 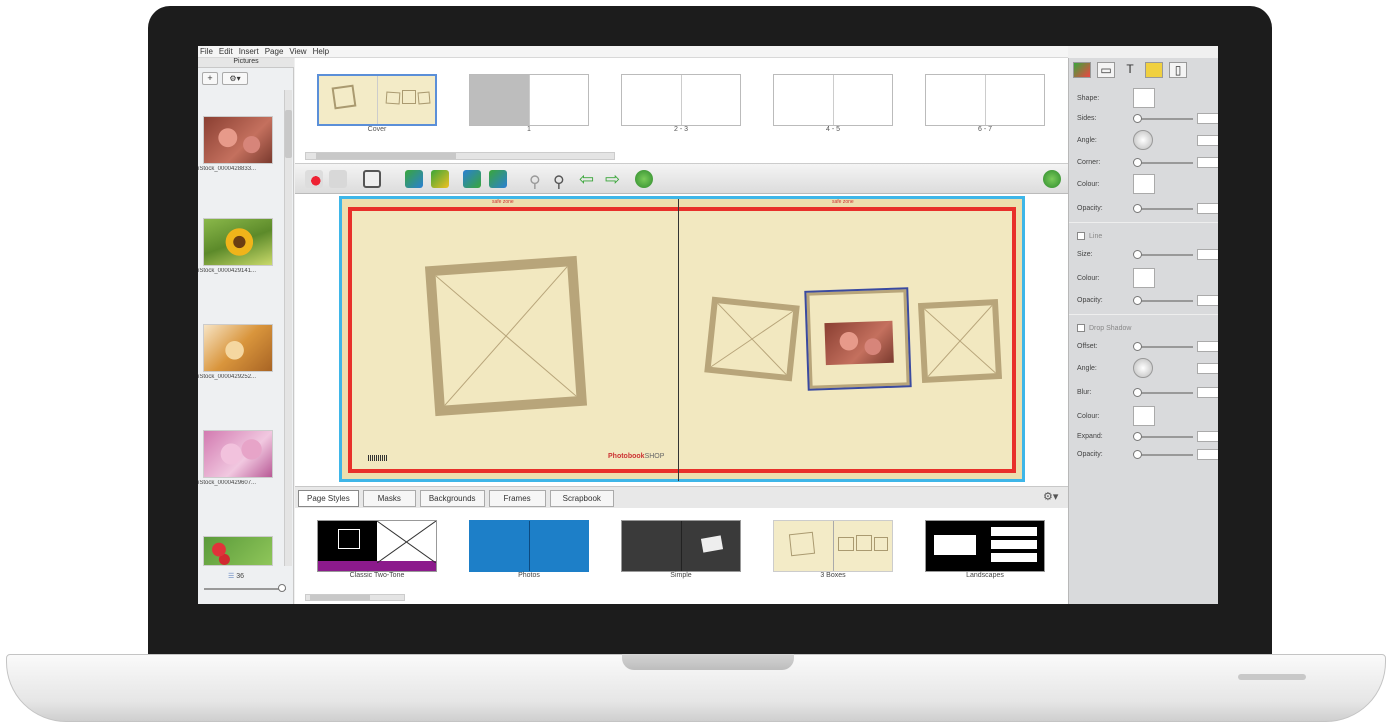 I want to click on page-thumb: 1, so click(x=529, y=103).